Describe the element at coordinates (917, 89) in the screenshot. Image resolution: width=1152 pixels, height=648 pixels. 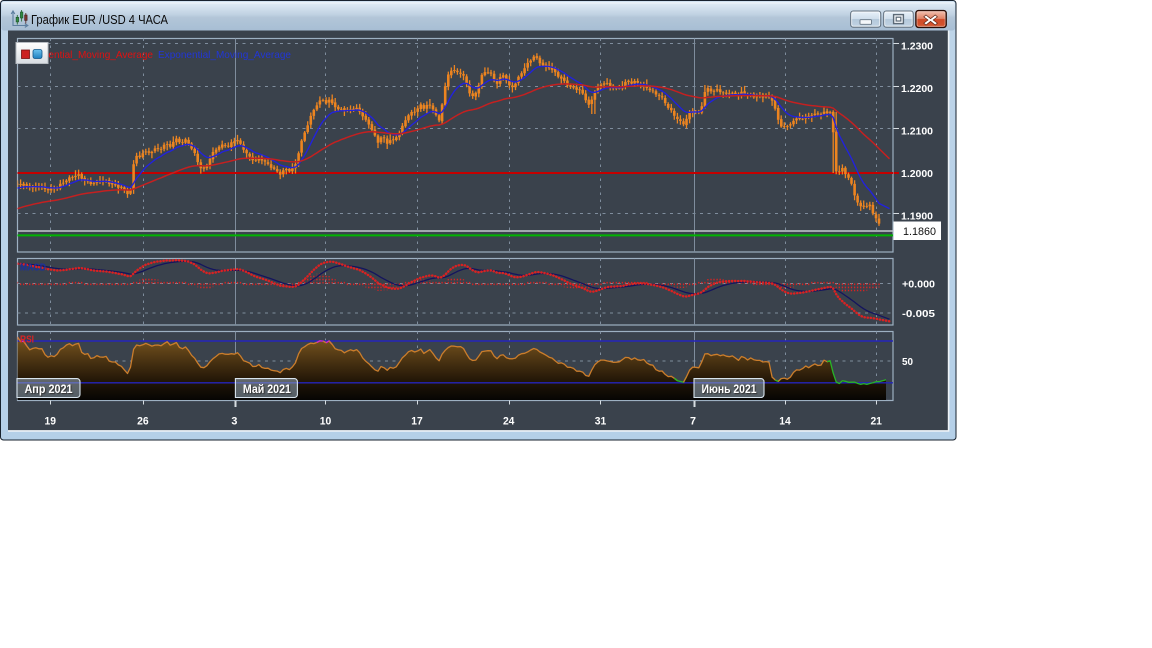
I see `svg-text: 1.2200` at that location.